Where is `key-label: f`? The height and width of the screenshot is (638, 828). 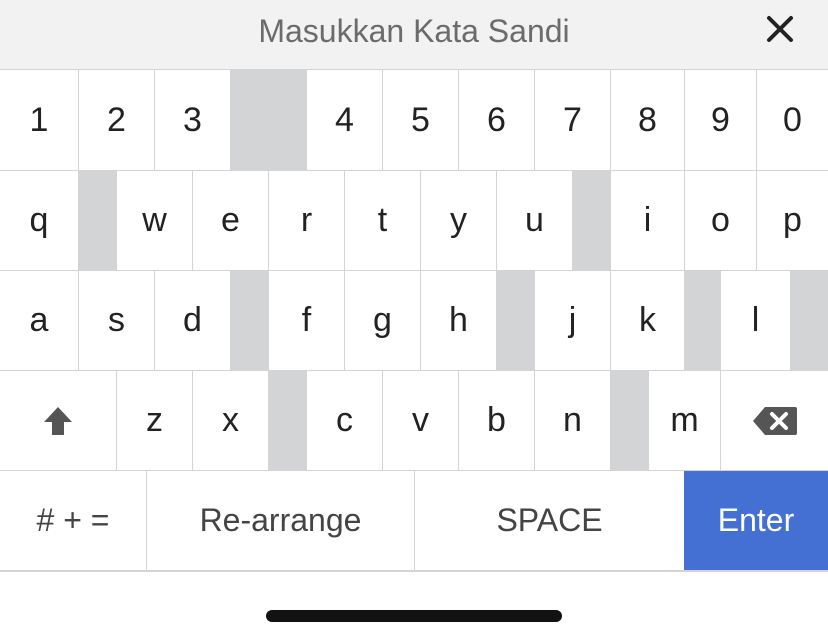
key-label: f is located at coordinates (306, 320).